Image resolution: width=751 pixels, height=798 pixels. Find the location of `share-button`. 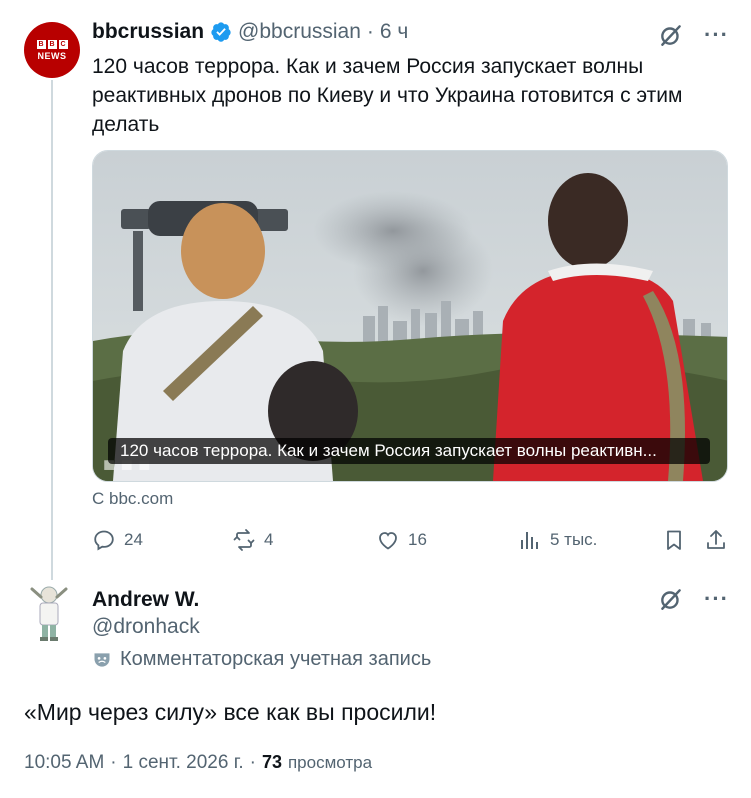

share-button is located at coordinates (716, 540).